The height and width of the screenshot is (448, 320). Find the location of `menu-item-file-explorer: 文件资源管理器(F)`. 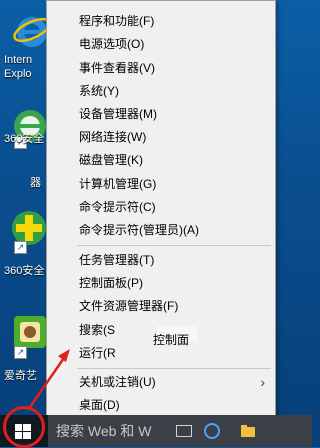

menu-item-file-explorer: 文件资源管理器(F) is located at coordinates (161, 306).